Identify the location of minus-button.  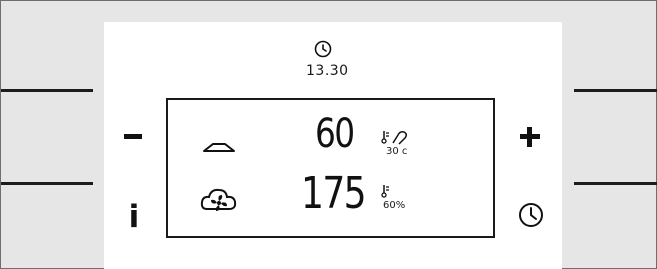
(134, 136).